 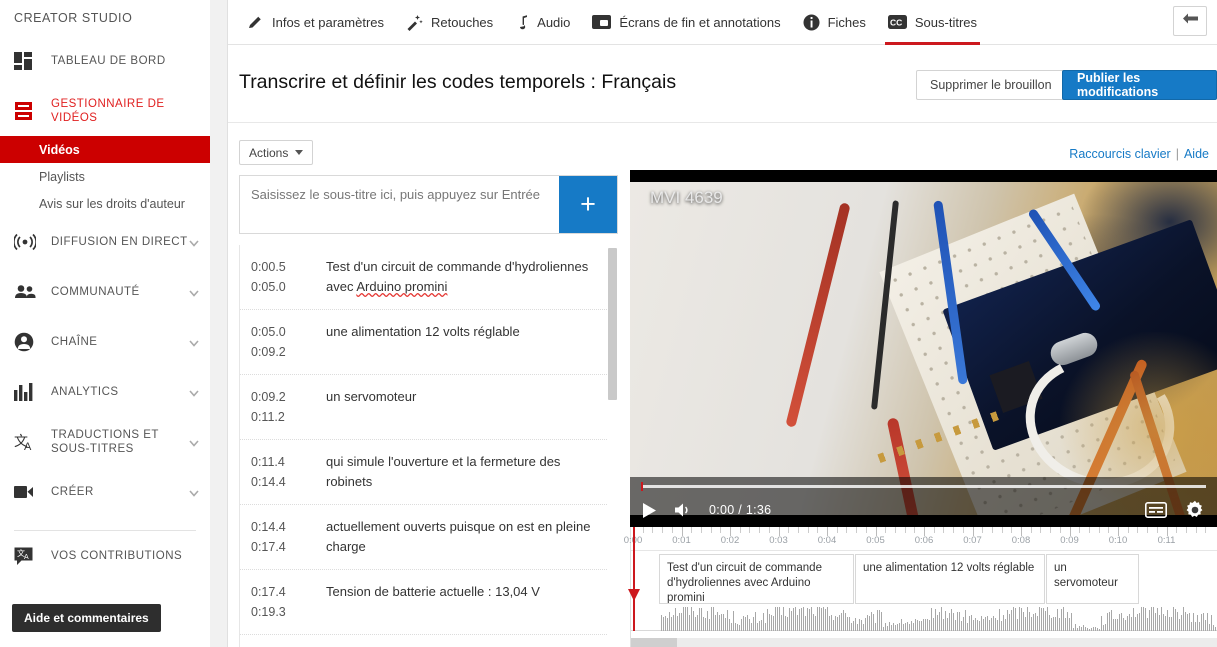 I want to click on caption-text: un servomoteur, so click(x=366, y=407).